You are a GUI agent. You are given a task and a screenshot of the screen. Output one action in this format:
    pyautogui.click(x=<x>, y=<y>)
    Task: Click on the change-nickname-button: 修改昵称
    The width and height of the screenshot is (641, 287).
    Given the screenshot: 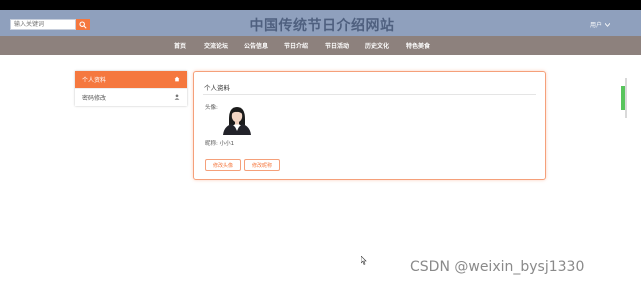 What is the action you would take?
    pyautogui.click(x=262, y=165)
    